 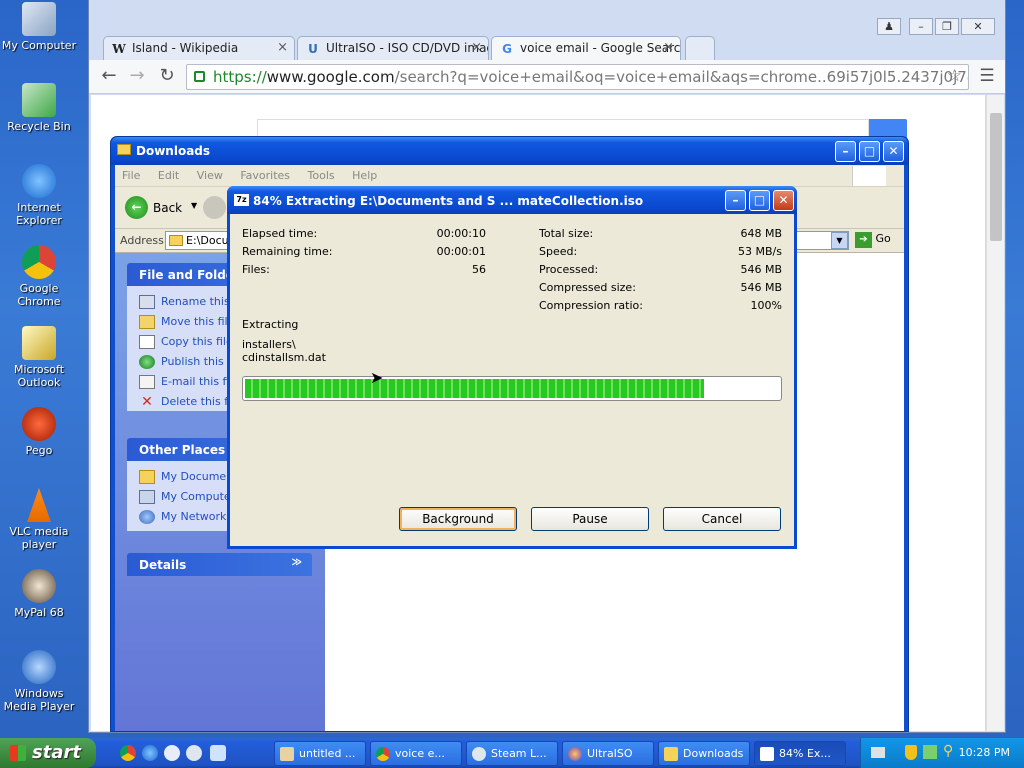 I want to click on place-my-computer: My Computer, so click(x=187, y=497).